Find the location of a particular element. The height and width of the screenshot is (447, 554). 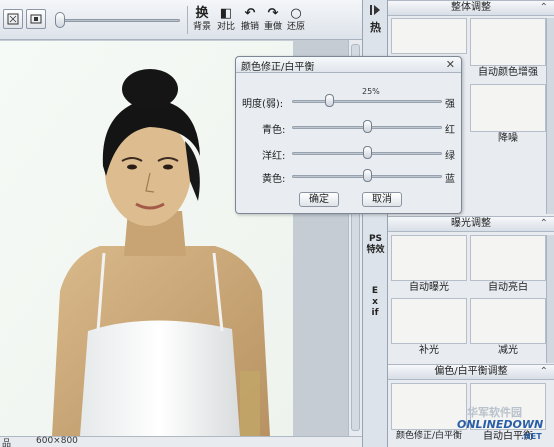

compare-button: ◧ 对比 is located at coordinates (226, 21).